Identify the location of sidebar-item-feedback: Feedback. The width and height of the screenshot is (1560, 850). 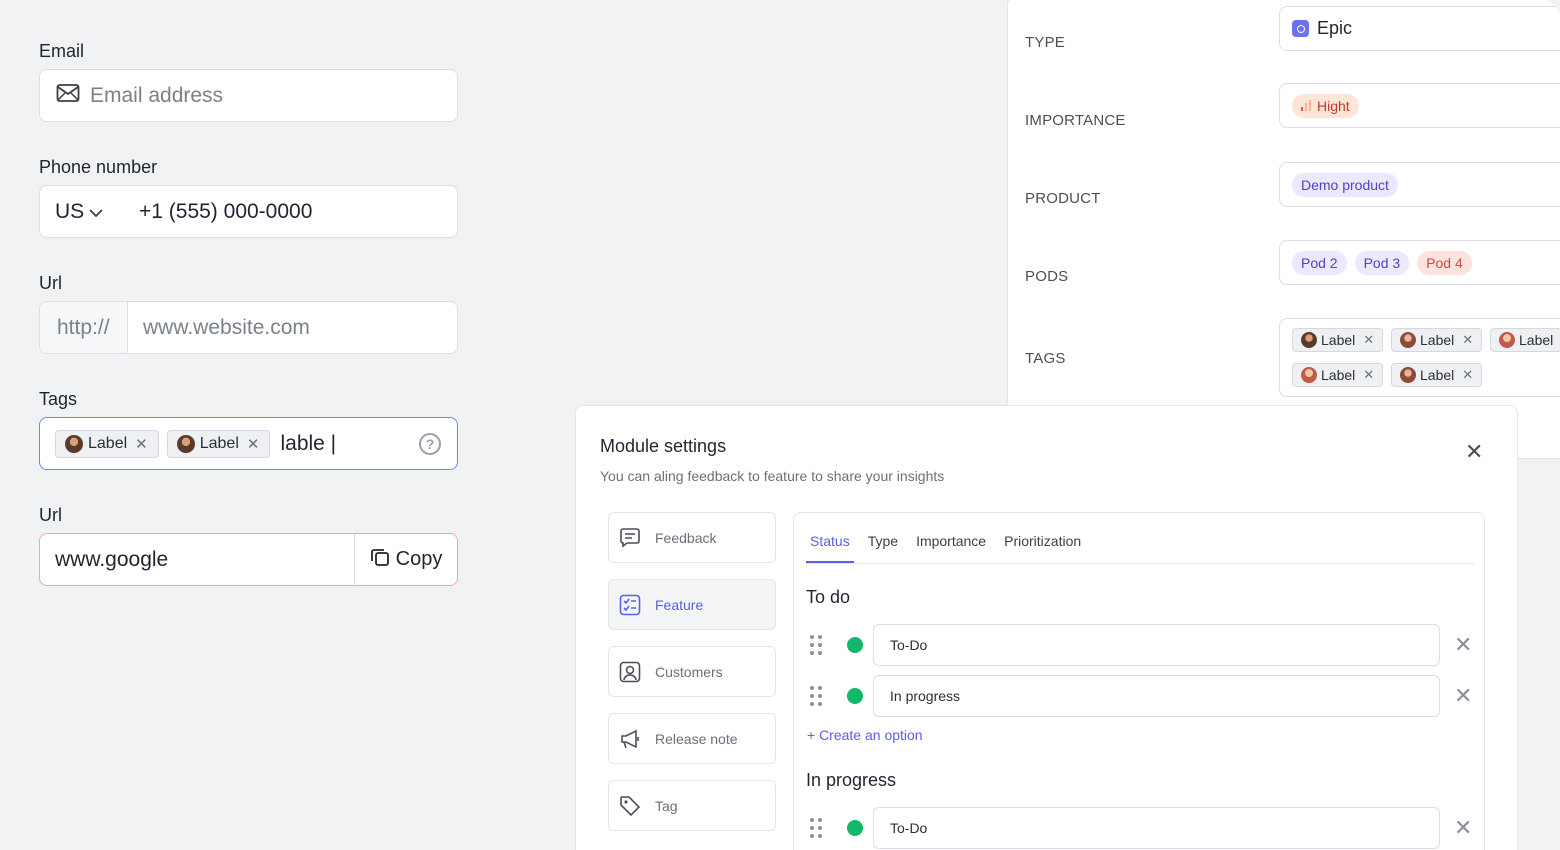
(692, 537).